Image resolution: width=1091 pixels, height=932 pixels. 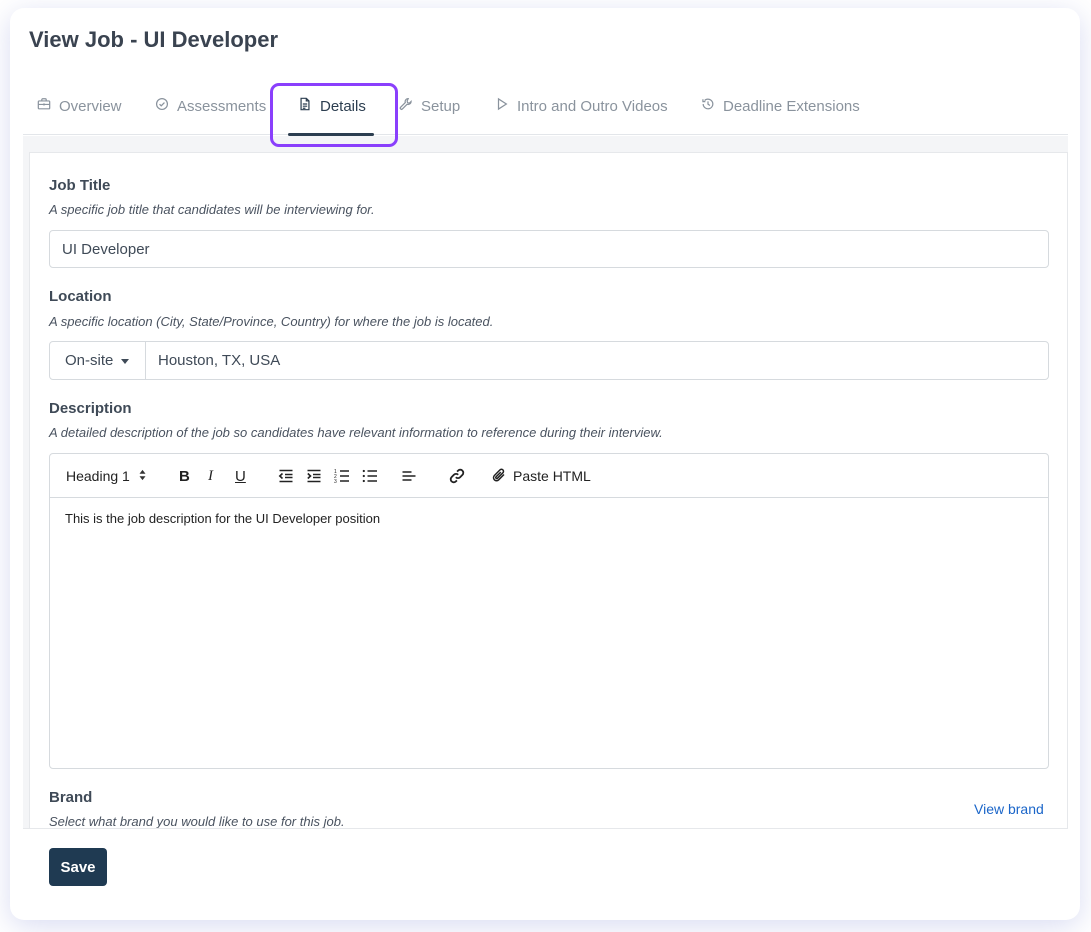 I want to click on tab-label: Details, so click(x=343, y=106).